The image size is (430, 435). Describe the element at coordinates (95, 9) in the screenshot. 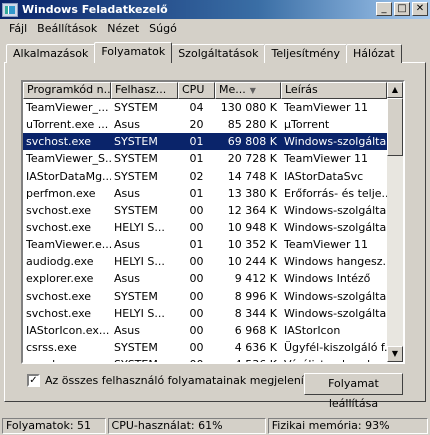

I see `window-title: Windows Feladatkezelő` at that location.